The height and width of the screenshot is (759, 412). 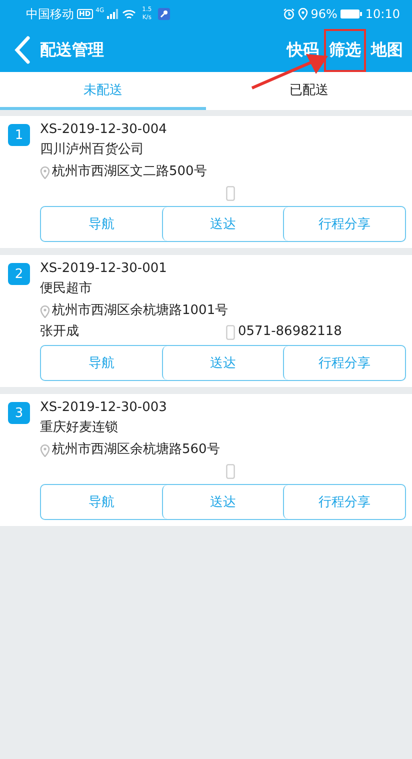 I want to click on wifi-icon, so click(x=129, y=14).